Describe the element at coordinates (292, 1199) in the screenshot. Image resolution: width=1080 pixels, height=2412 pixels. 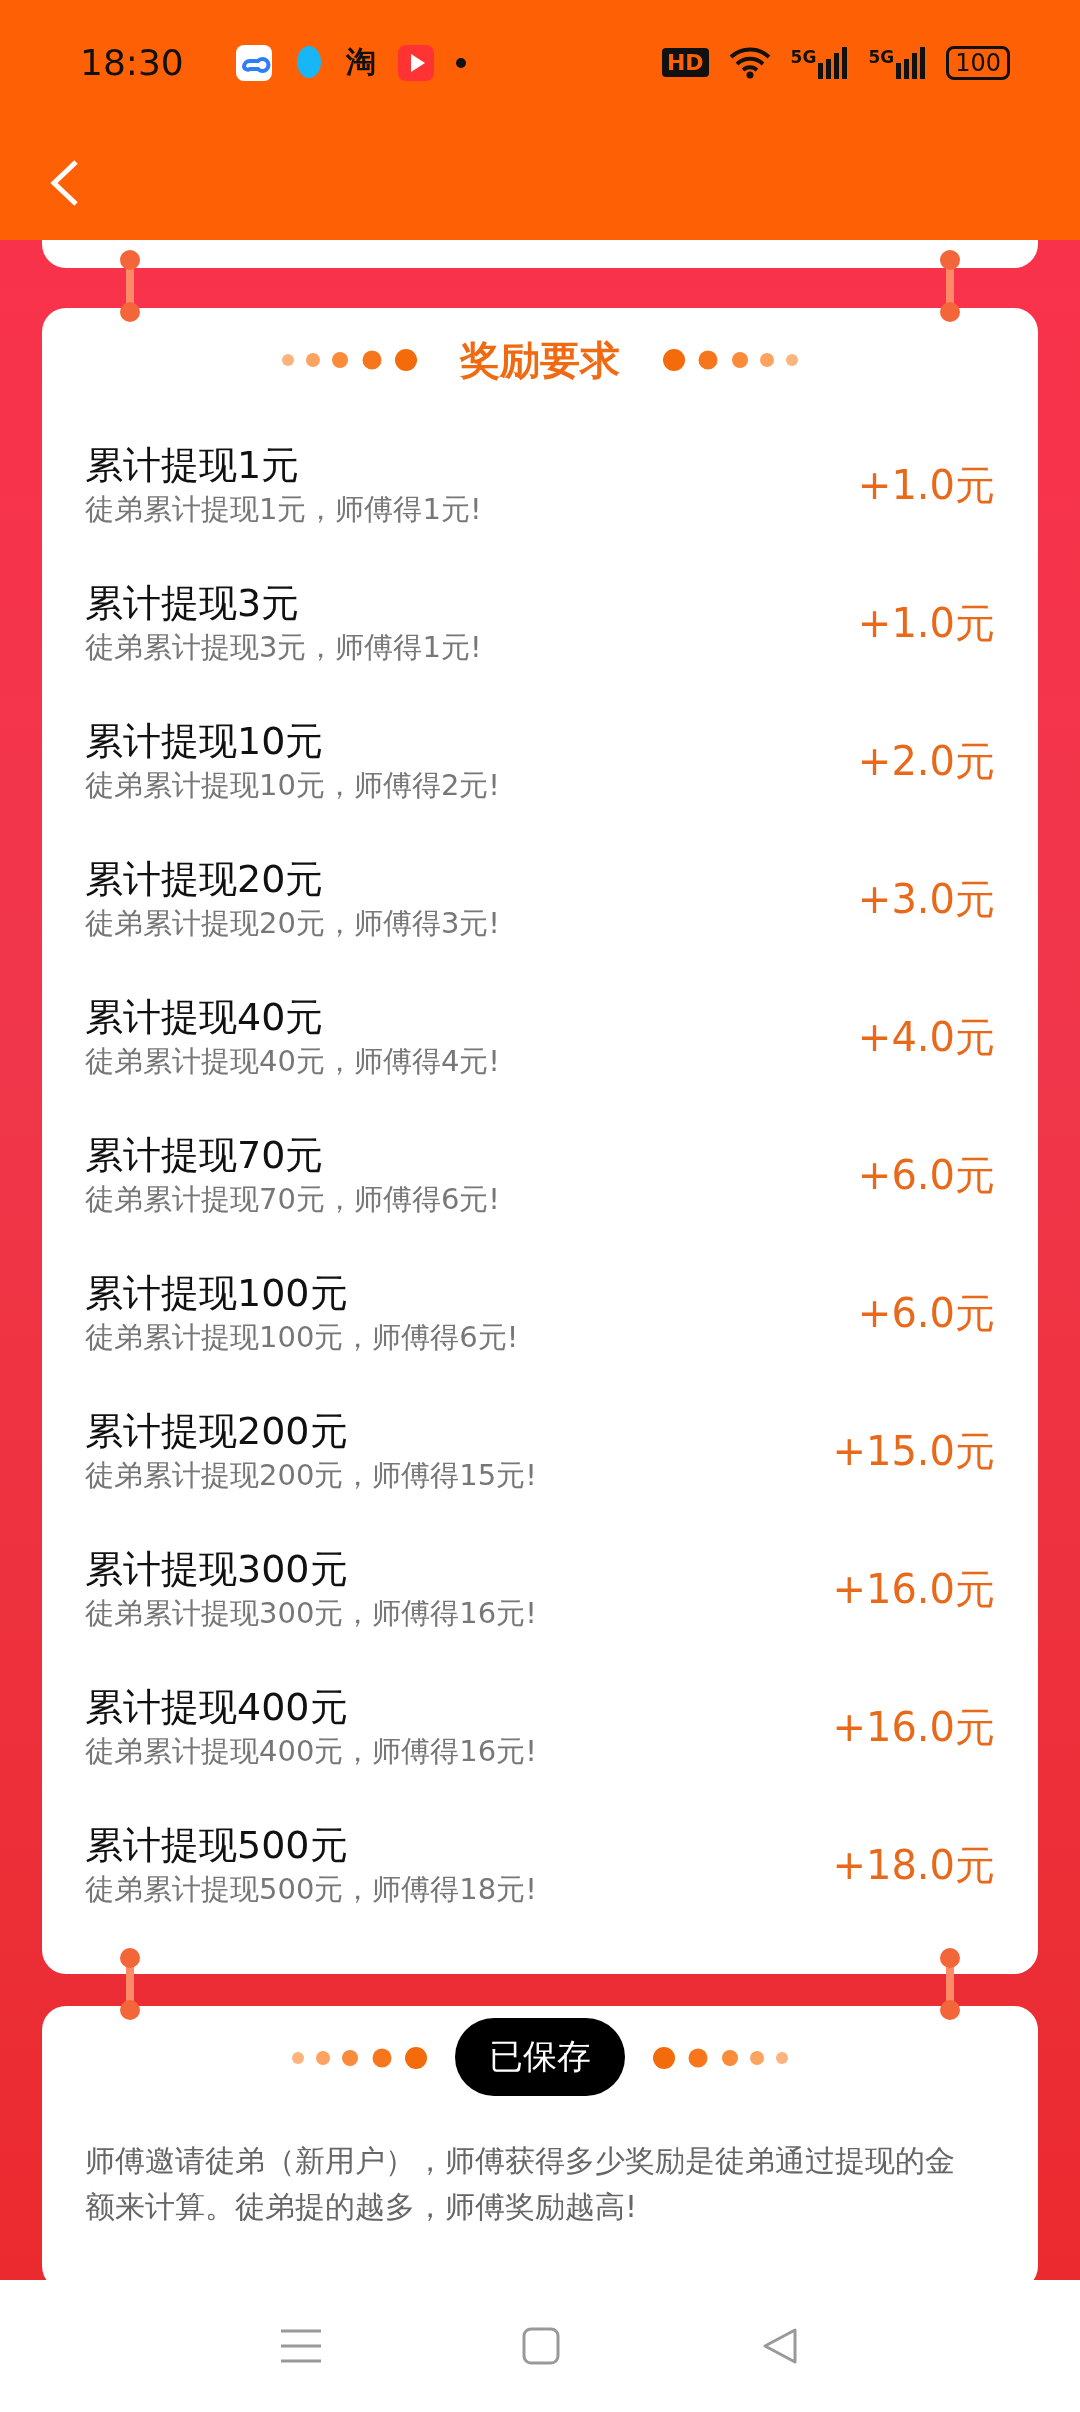
I see `reward-description: 徒弟累计提现70元，师傅得6元!` at that location.